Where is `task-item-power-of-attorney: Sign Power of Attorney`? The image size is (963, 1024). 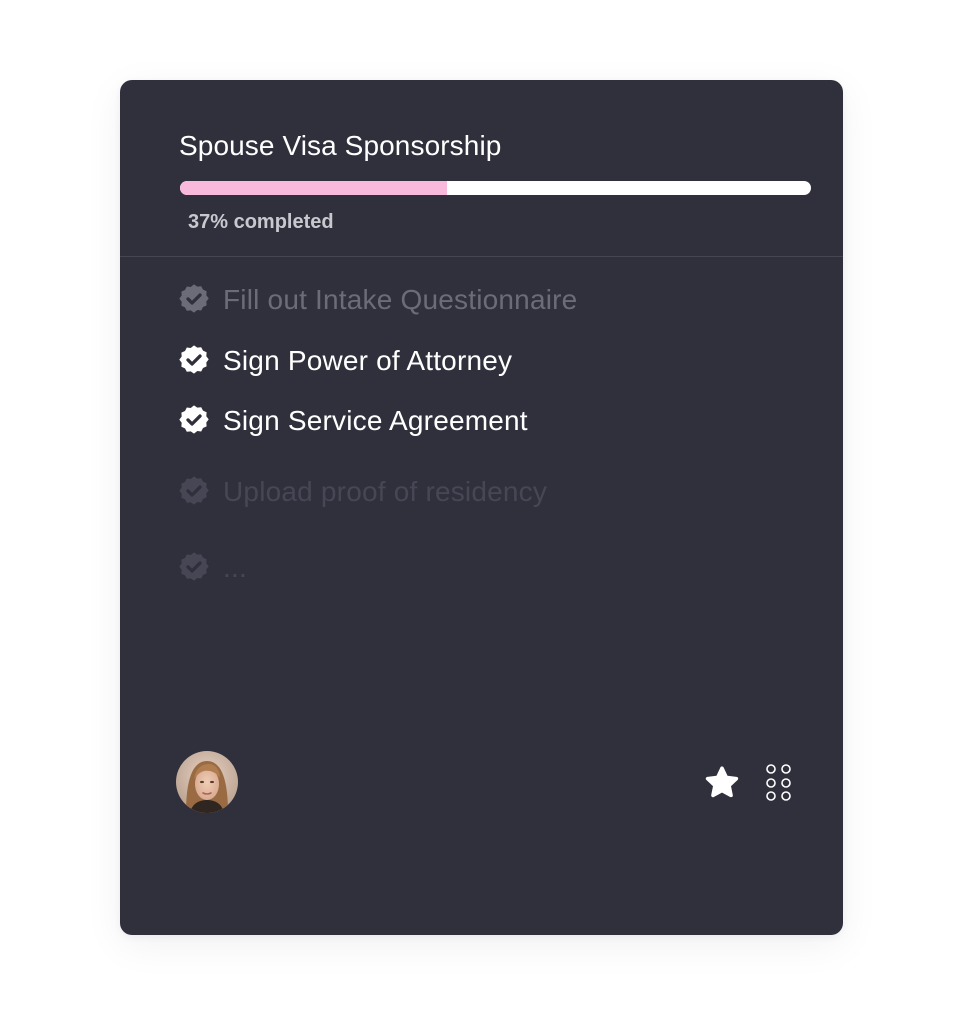
task-item-power-of-attorney: Sign Power of Attorney is located at coordinates (344, 361).